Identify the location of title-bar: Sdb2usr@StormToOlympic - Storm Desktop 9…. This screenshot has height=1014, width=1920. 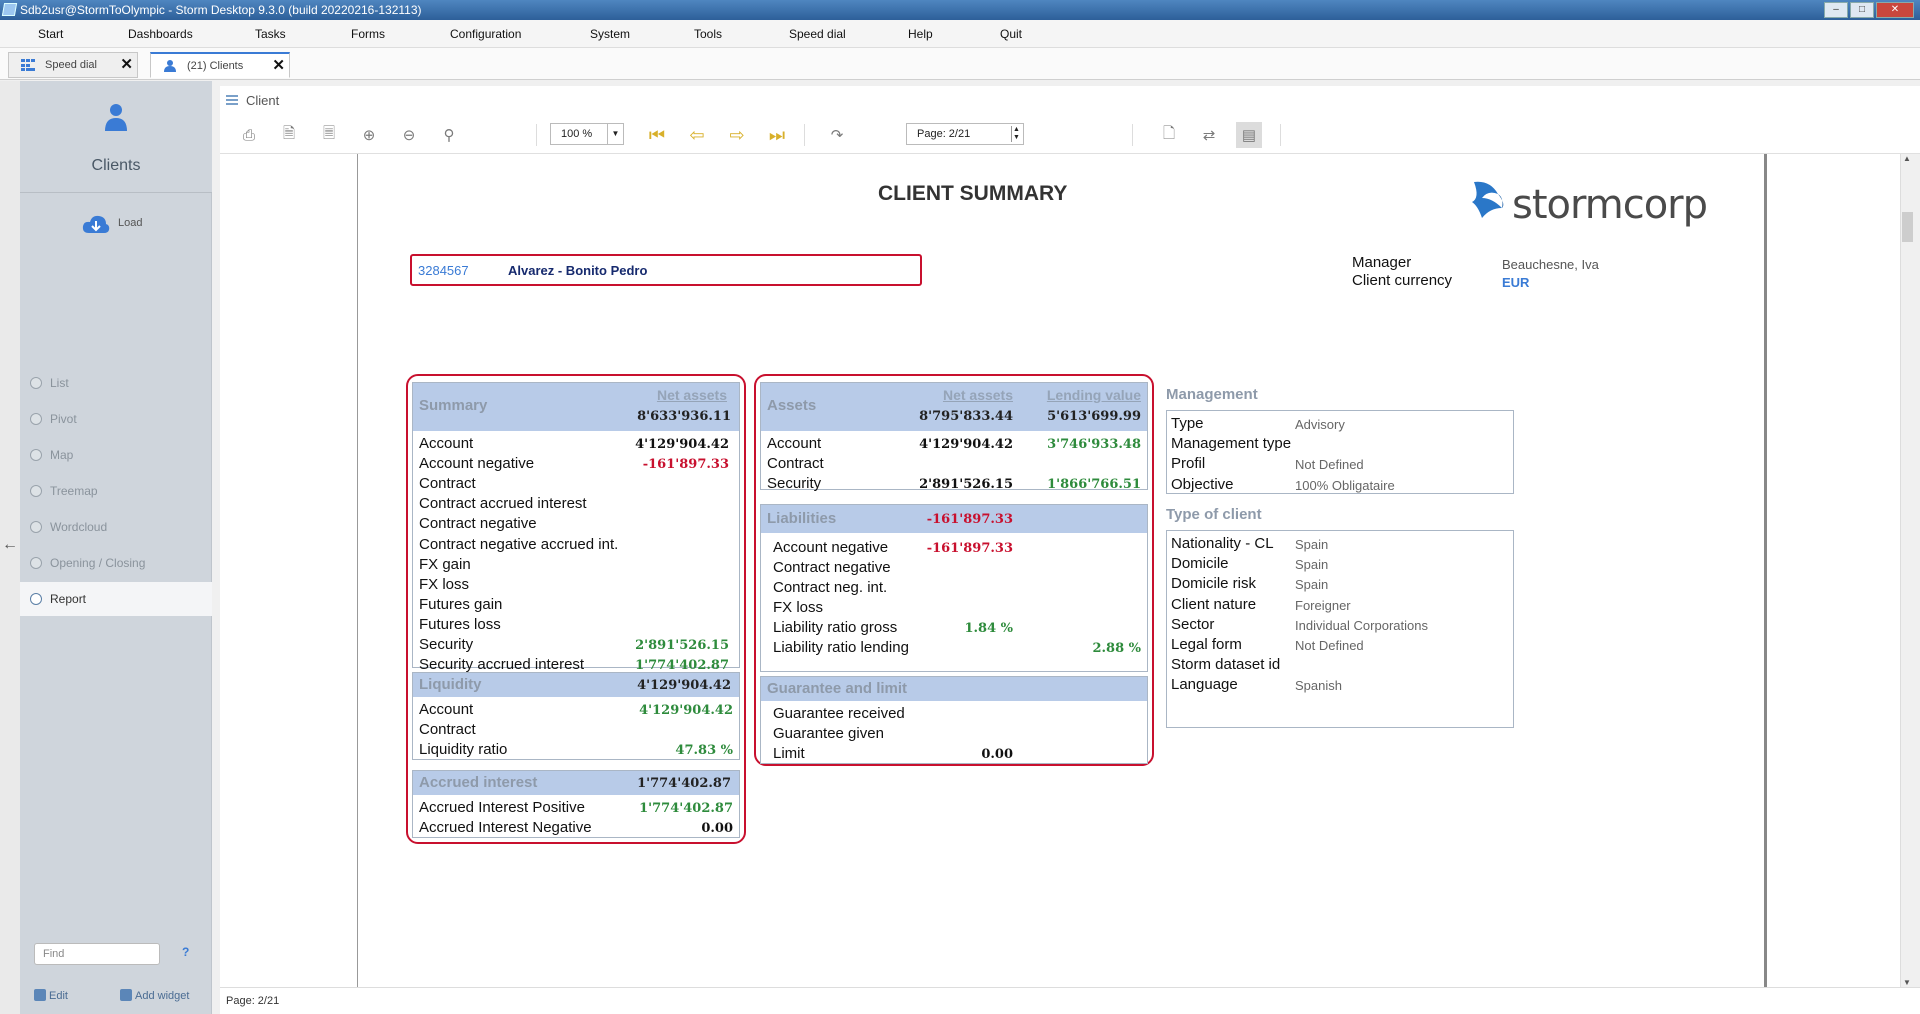
(960, 10).